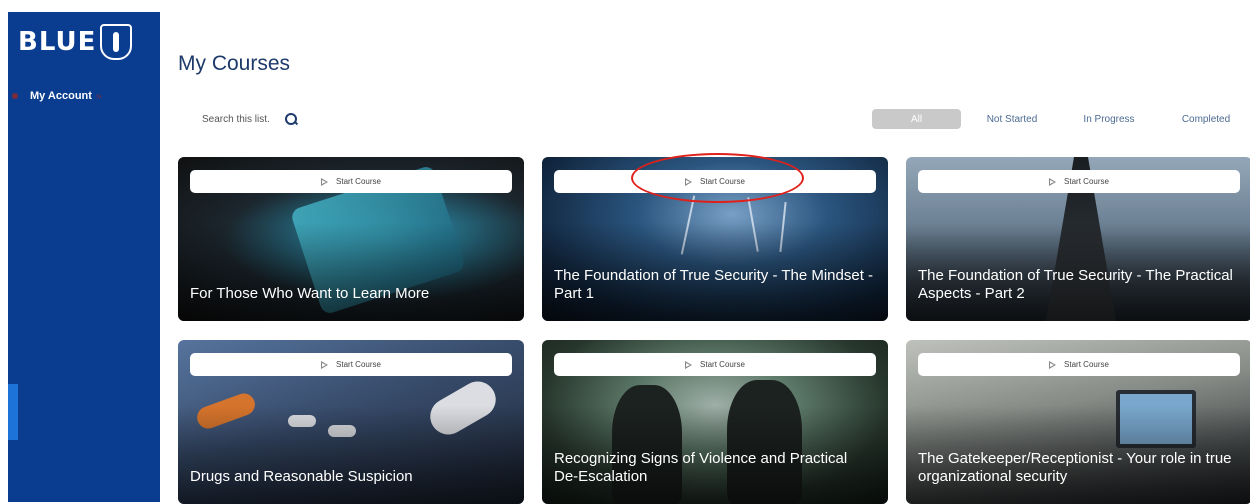 The image size is (1250, 504). I want to click on filter-all: All, so click(916, 119).